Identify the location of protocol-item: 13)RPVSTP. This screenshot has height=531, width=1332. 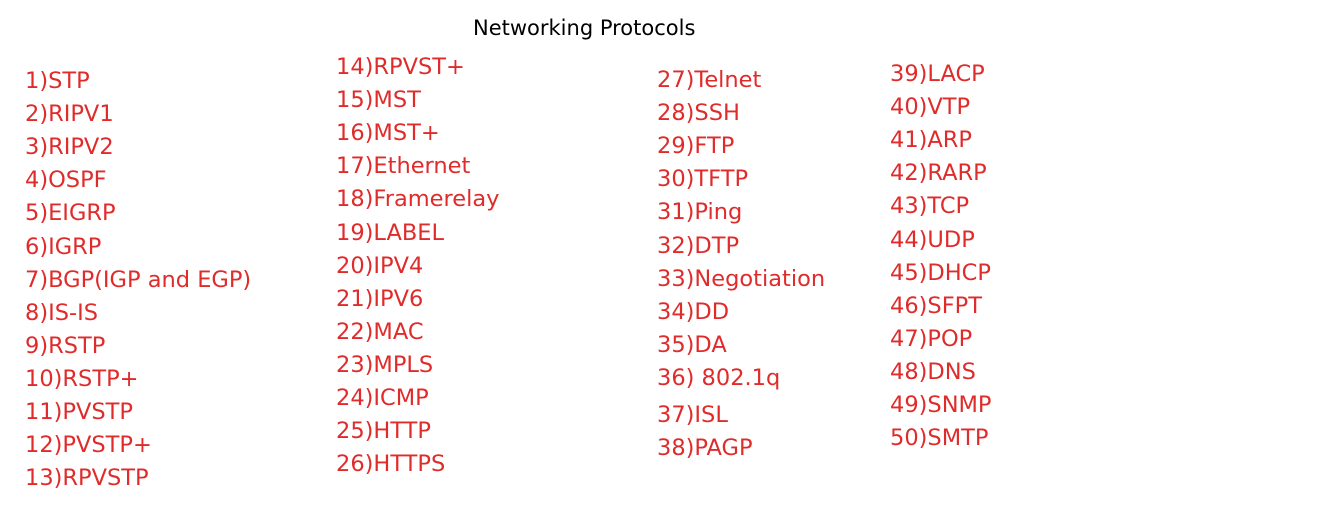
(87, 478).